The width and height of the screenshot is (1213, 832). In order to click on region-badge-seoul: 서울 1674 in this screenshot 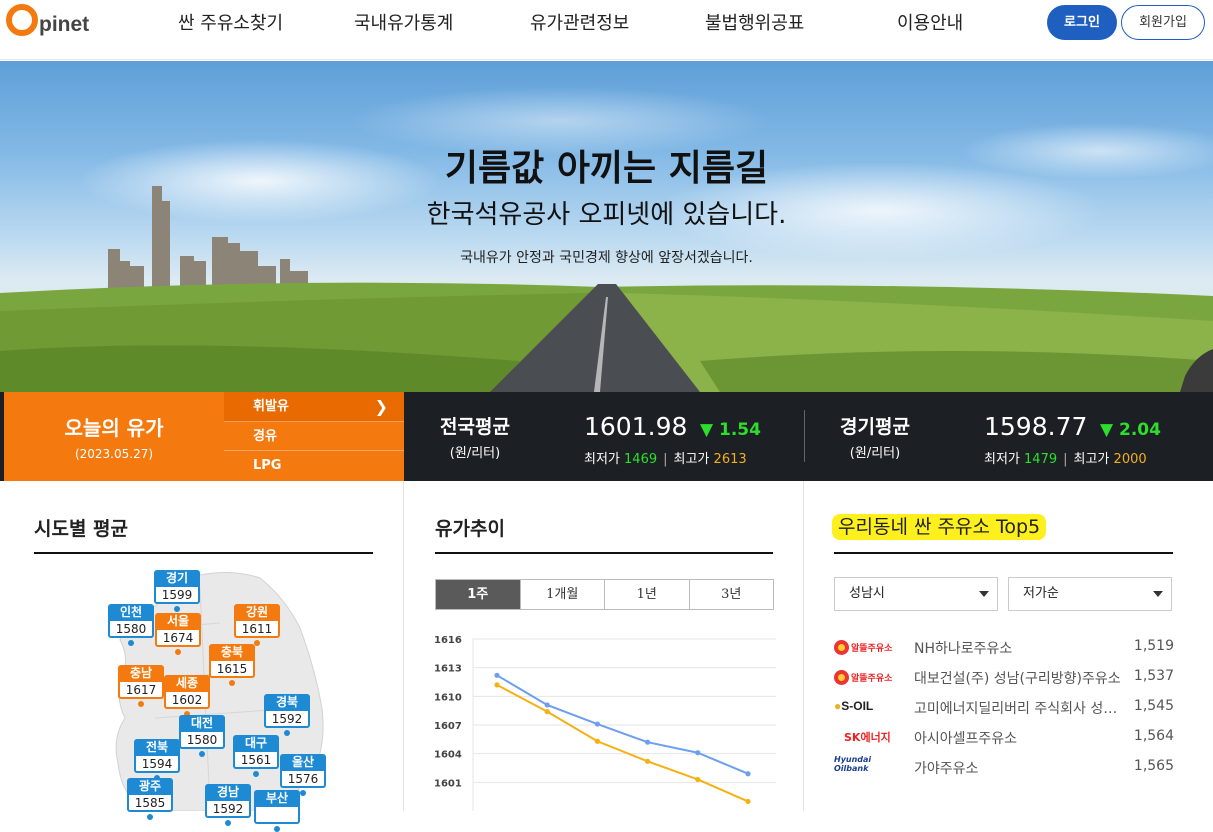, I will do `click(178, 634)`.